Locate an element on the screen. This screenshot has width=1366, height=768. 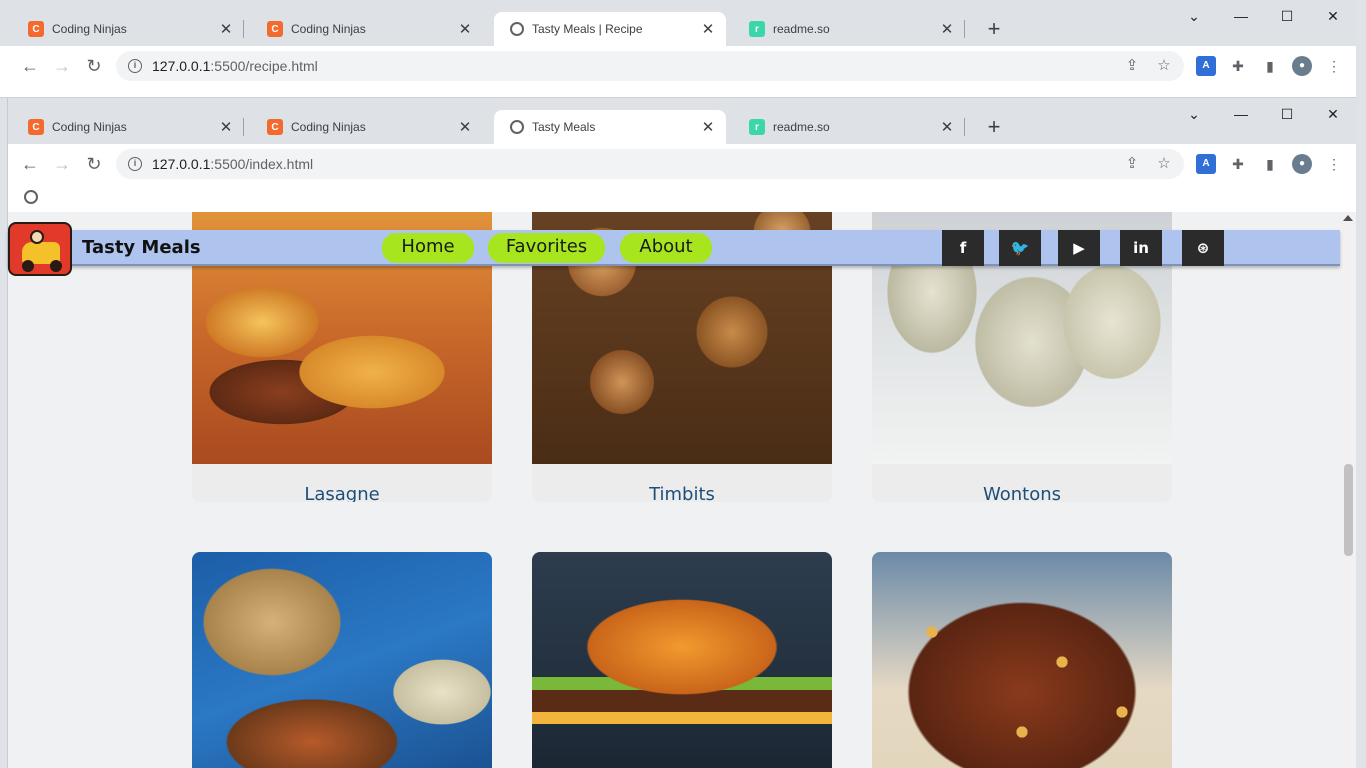
url-host: 127.0.0.1 is located at coordinates (181, 66).